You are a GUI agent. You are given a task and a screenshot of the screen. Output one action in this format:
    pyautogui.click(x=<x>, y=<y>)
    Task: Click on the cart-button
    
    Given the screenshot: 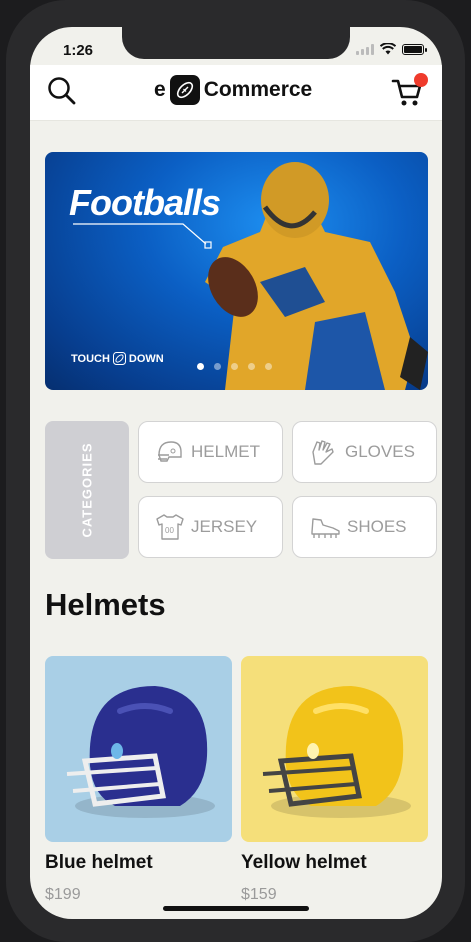 What is the action you would take?
    pyautogui.click(x=409, y=91)
    